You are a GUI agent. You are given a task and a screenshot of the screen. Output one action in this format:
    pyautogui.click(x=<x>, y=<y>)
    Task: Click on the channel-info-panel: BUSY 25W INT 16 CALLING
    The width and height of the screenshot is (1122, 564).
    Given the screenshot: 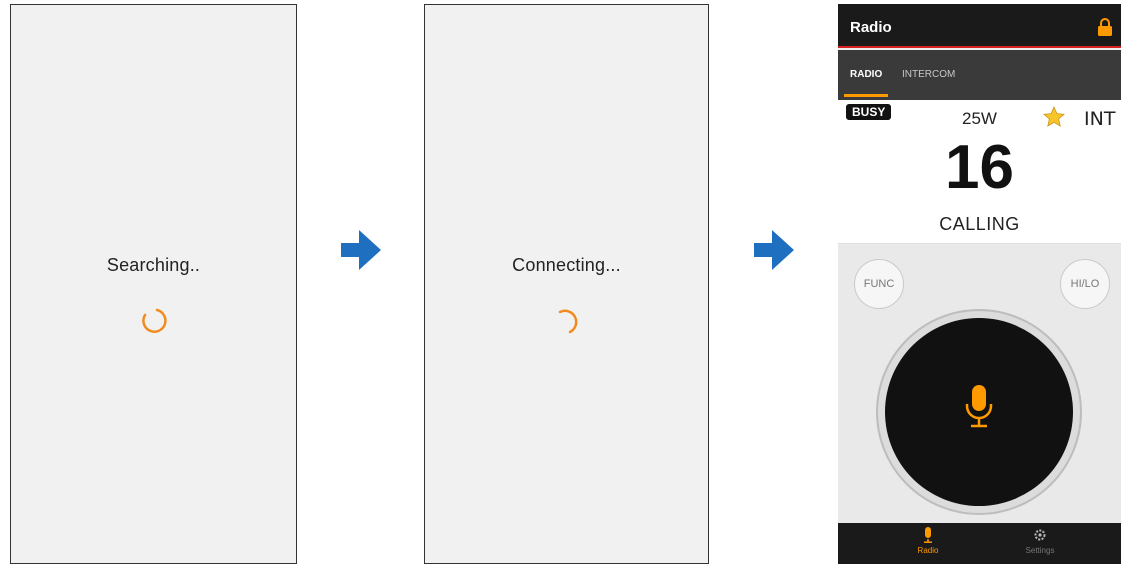 What is the action you would take?
    pyautogui.click(x=979, y=172)
    